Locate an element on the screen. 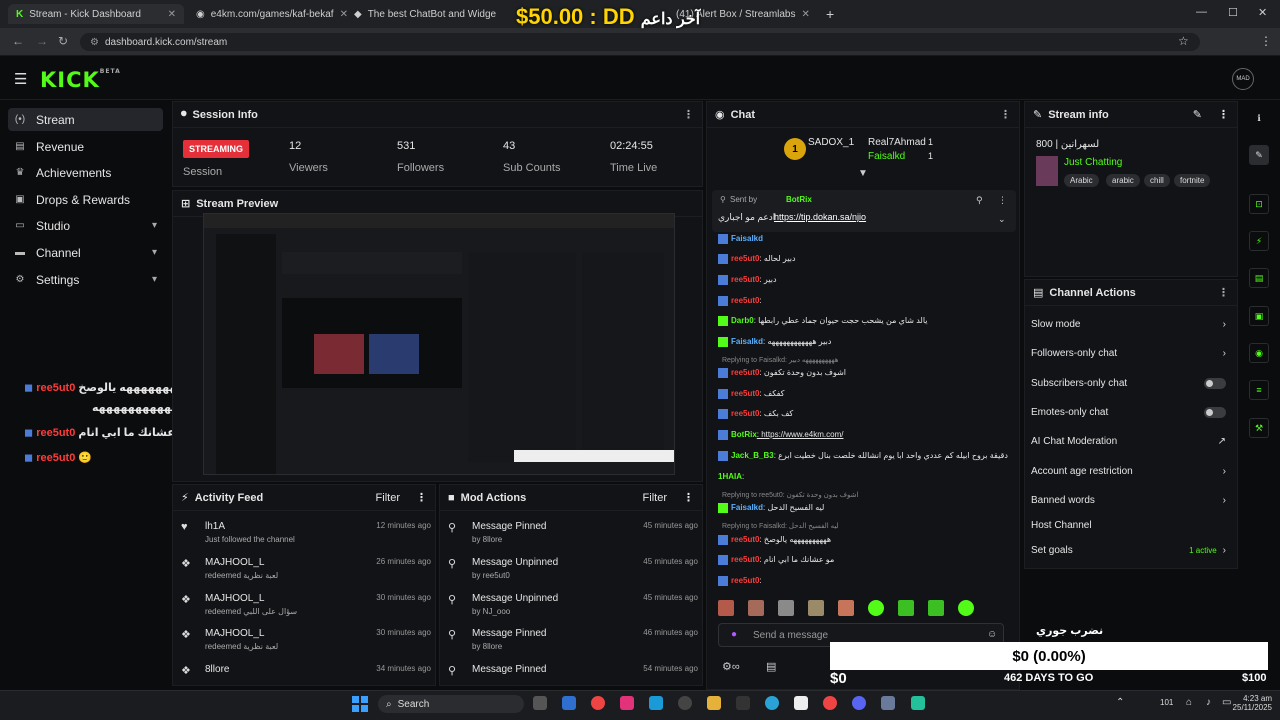  file-explorer-icon is located at coordinates (714, 703).